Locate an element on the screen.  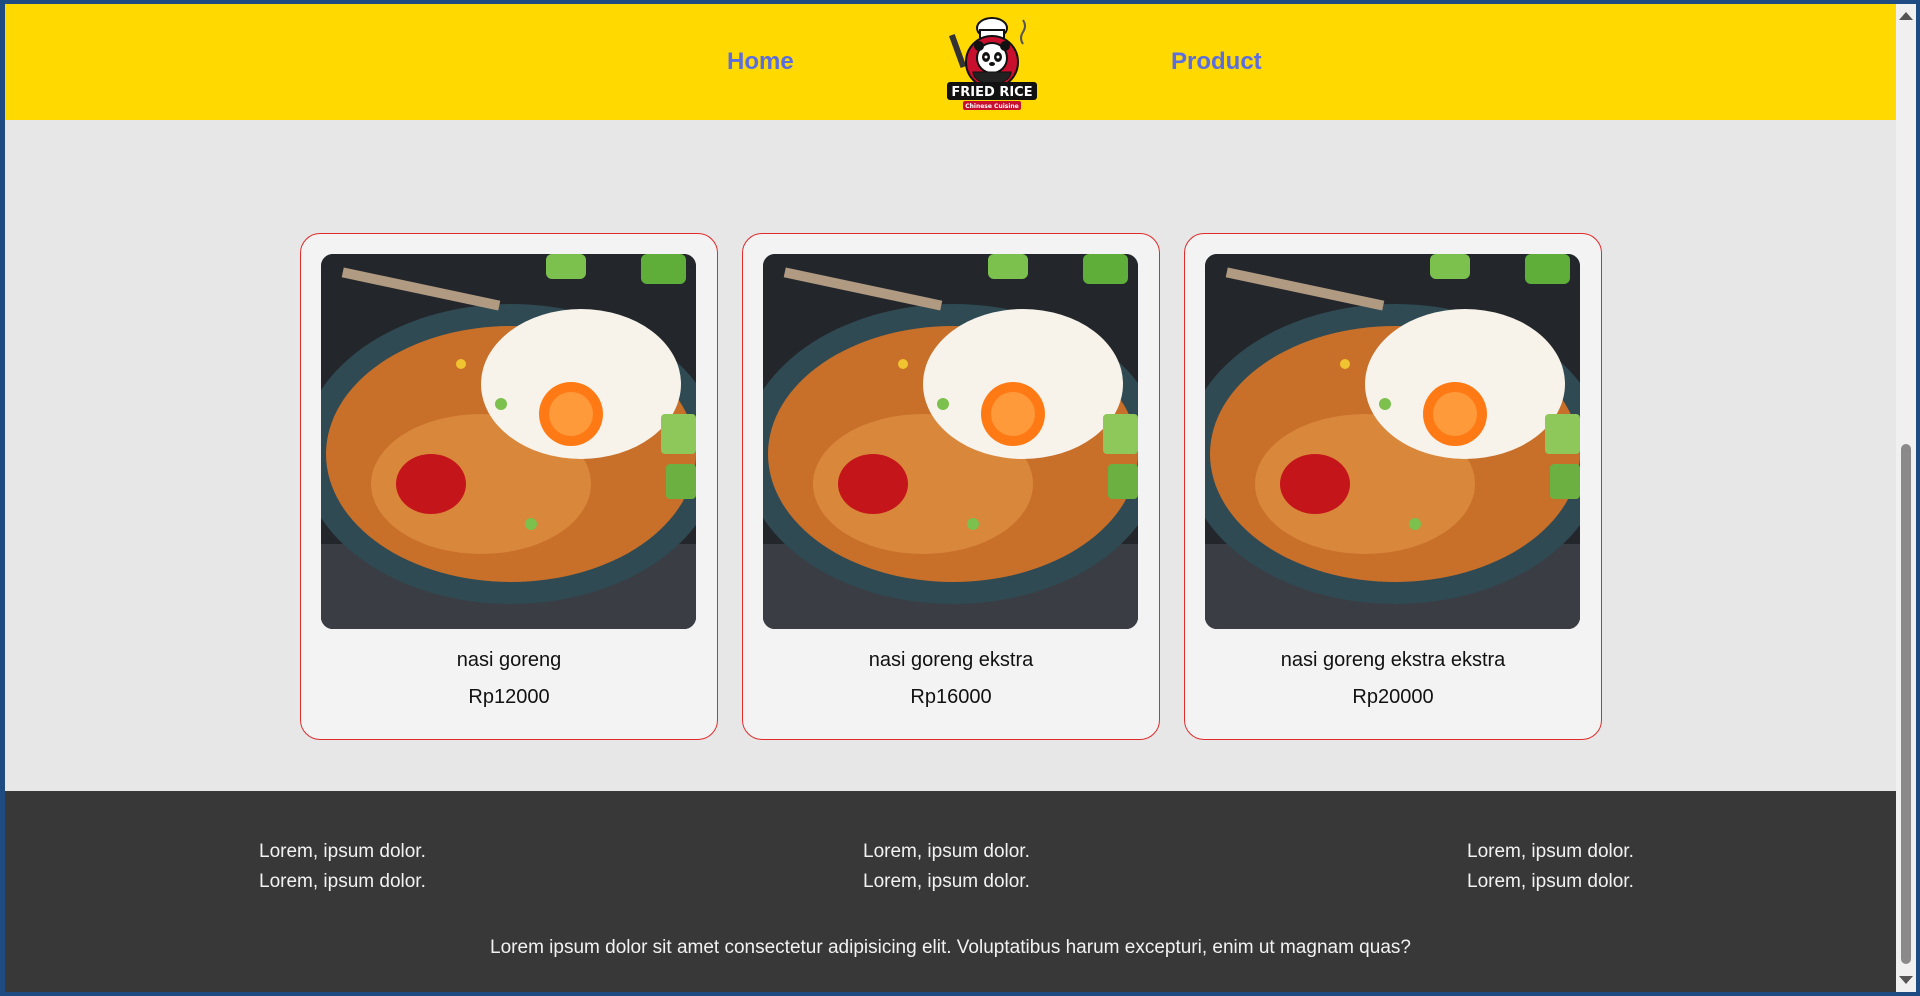
product-price: Rp20000 is located at coordinates (1393, 697).